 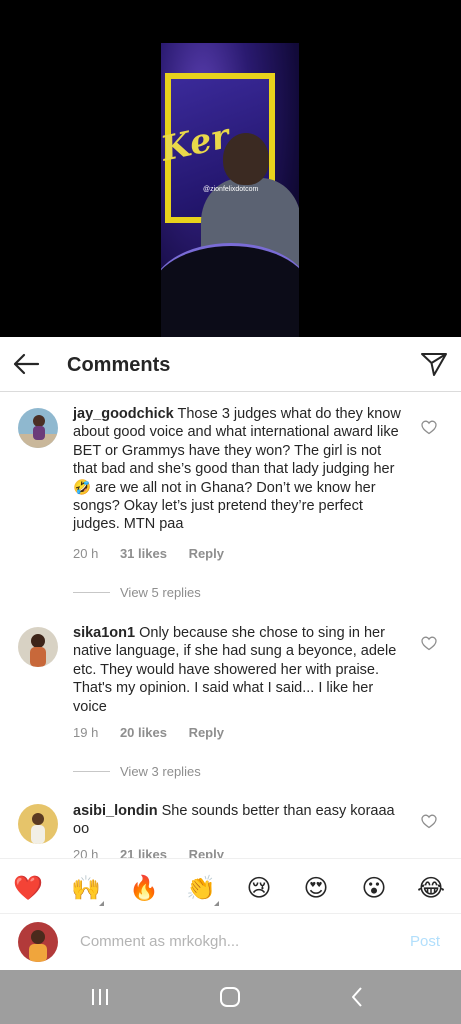 What do you see at coordinates (143, 732) in the screenshot?
I see `comment-likes: 20 likes` at bounding box center [143, 732].